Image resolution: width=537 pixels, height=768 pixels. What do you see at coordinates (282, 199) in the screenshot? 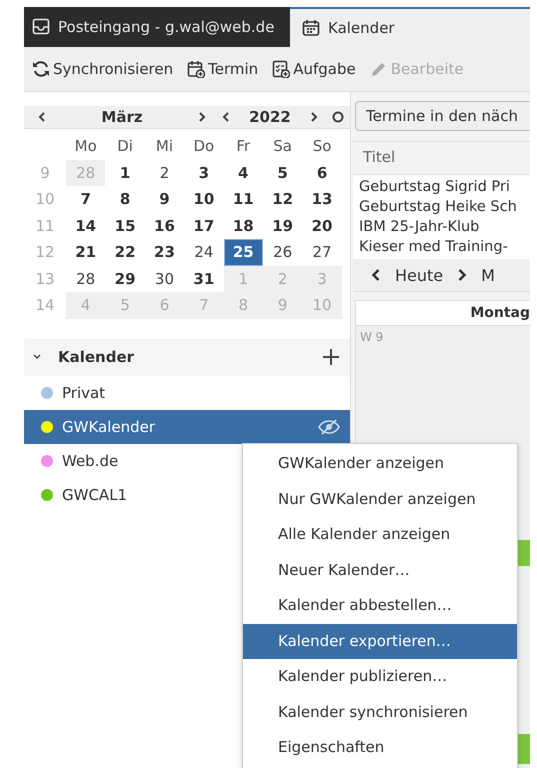
I see `day-cell: 12` at bounding box center [282, 199].